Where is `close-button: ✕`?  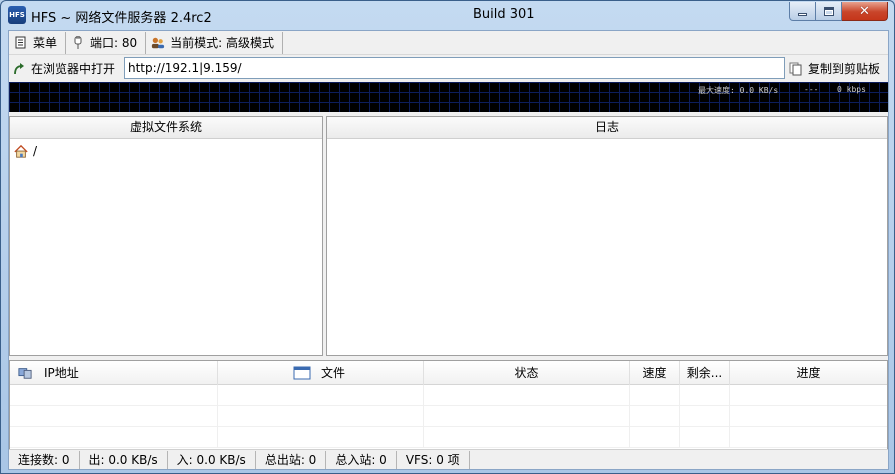 close-button: ✕ is located at coordinates (865, 11).